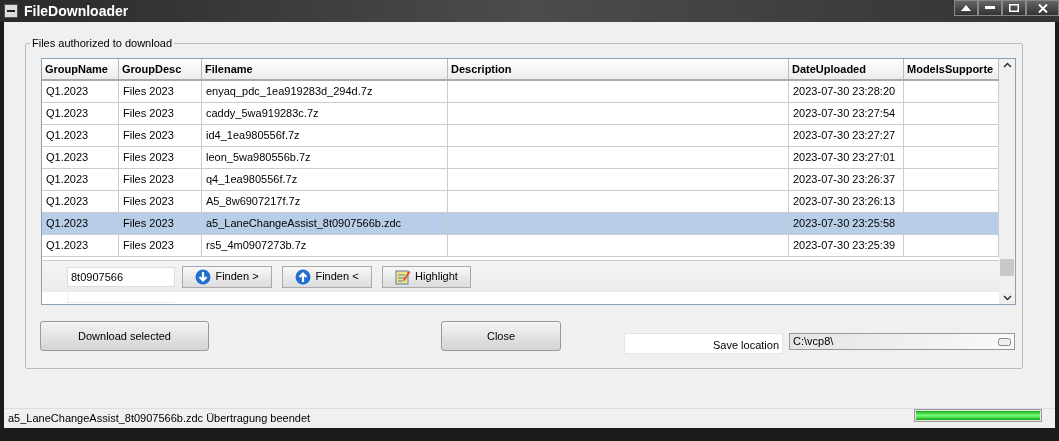 The image size is (1059, 441). I want to click on scroll-down-icon, so click(1007, 298).